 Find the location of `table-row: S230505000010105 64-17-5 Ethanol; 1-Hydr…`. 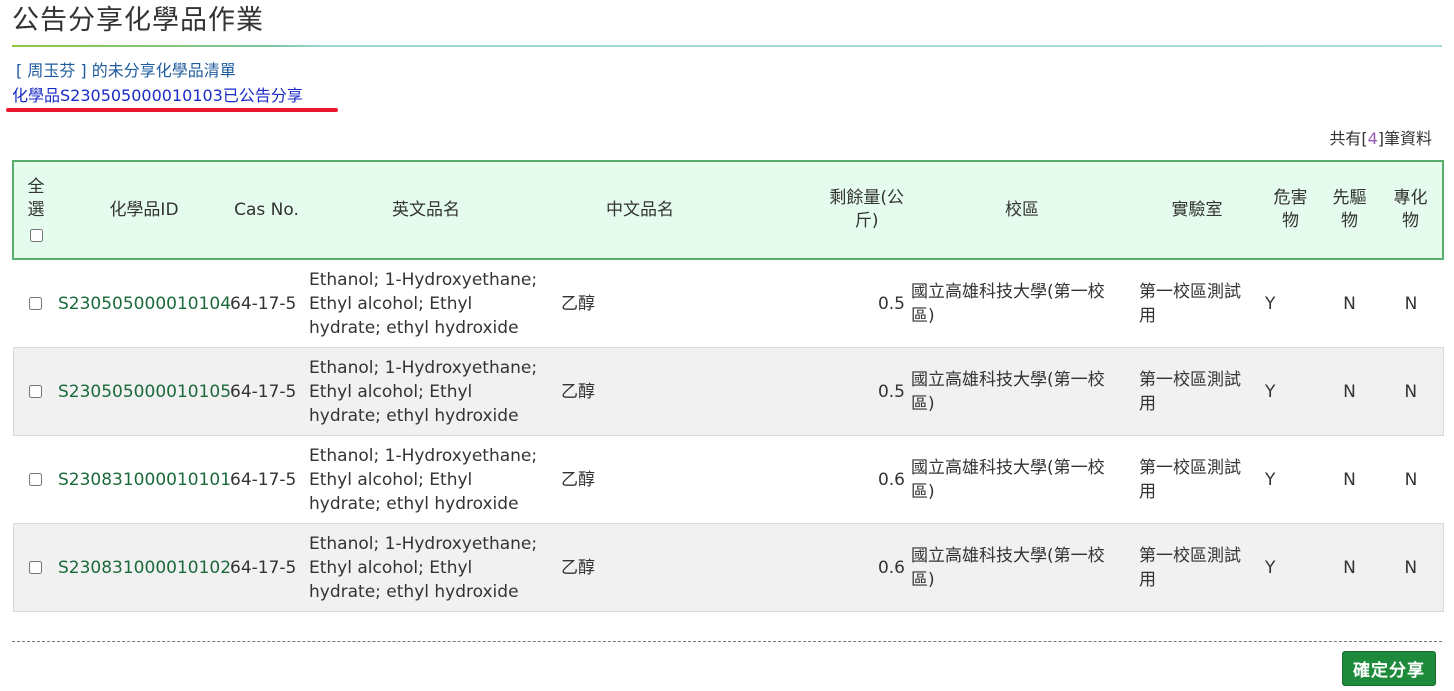

table-row: S230505000010105 64-17-5 Ethanol; 1-Hydr… is located at coordinates (728, 391).